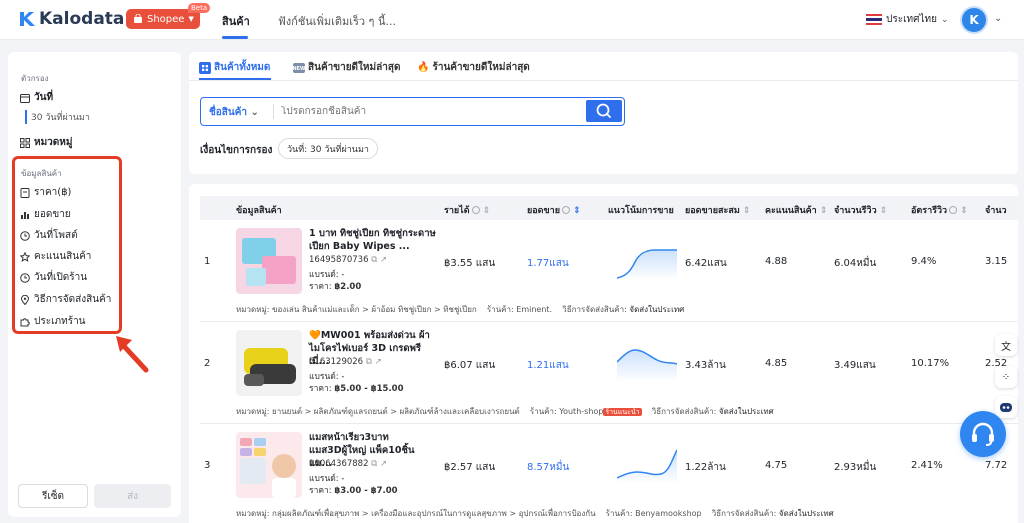 The image size is (1024, 523). I want to click on row-rank: 1, so click(207, 261).